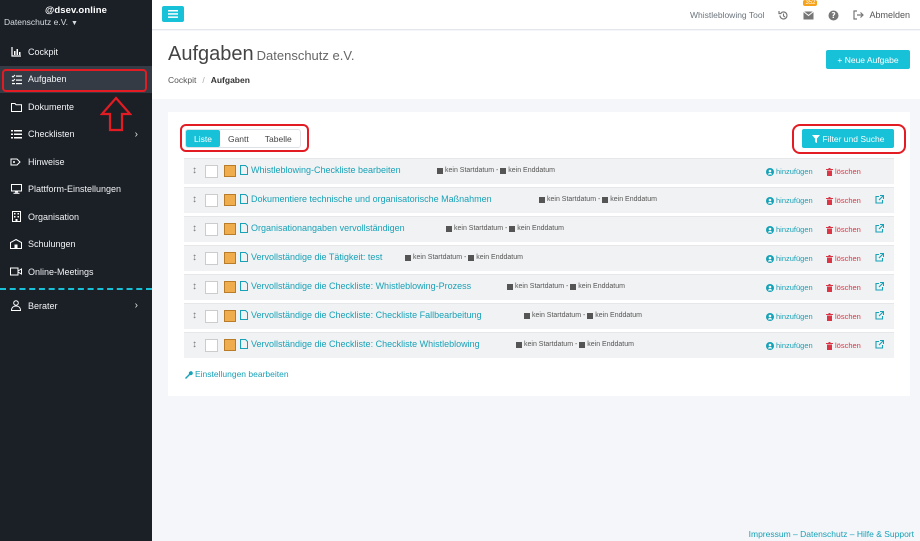  Describe the element at coordinates (859, 15) in the screenshot. I see `logout-icon` at that location.